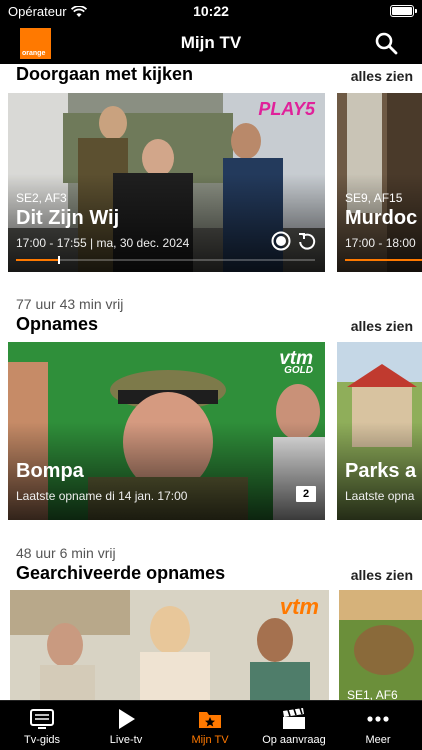 The height and width of the screenshot is (750, 422). Describe the element at coordinates (374, 198) in the screenshot. I see `continue-card-2-episode: SE9, AF15` at that location.